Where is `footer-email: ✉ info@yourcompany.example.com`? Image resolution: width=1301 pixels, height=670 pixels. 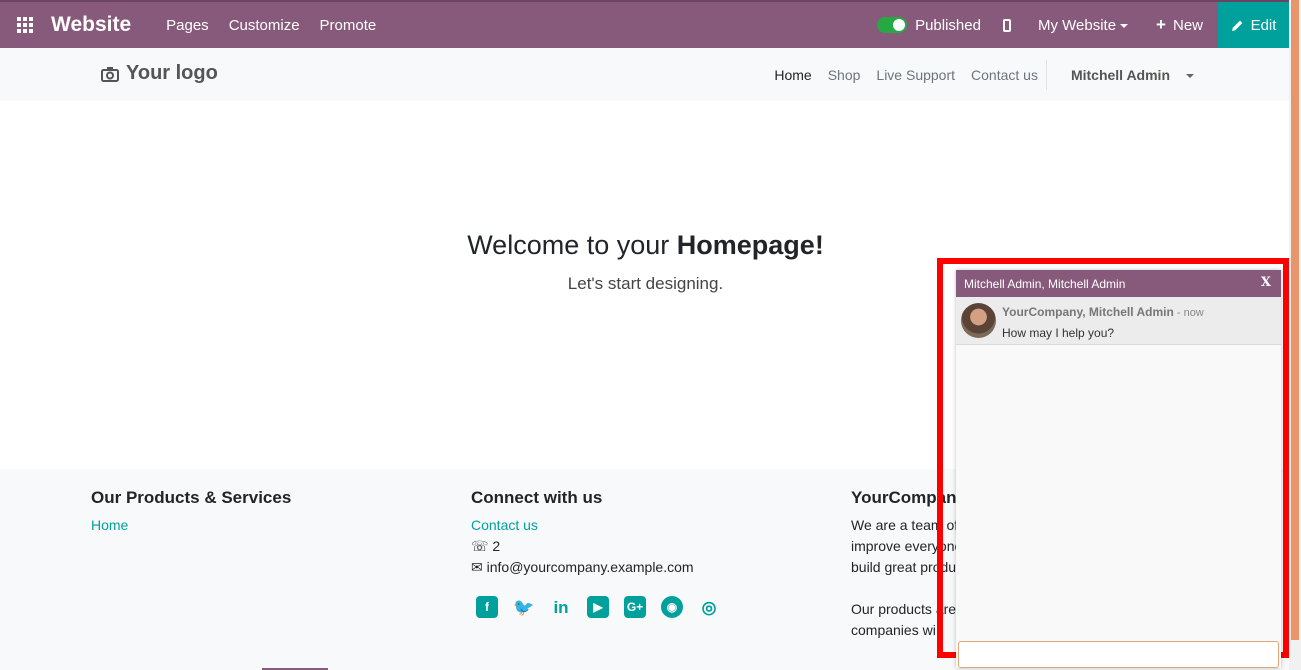 footer-email: ✉ info@yourcompany.example.com is located at coordinates (595, 567).